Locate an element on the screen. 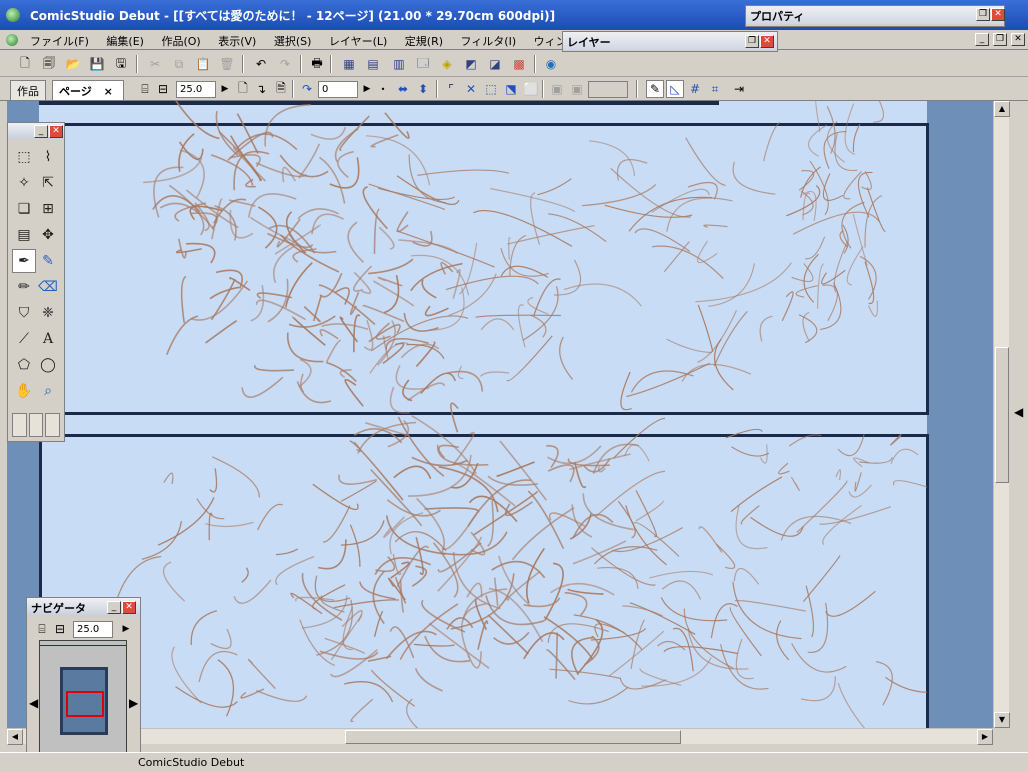 The width and height of the screenshot is (1028, 772). grid-icon: # is located at coordinates (695, 89).